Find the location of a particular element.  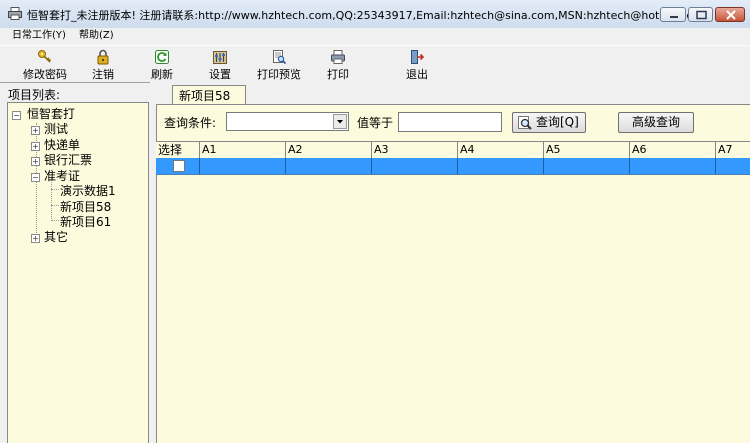

toolbar-label: 退出 is located at coordinates (417, 74).